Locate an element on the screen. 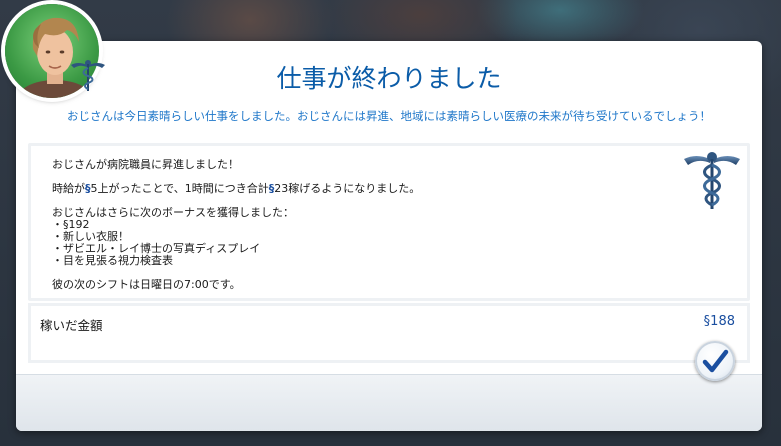  career-badge-icon is located at coordinates (88, 75).